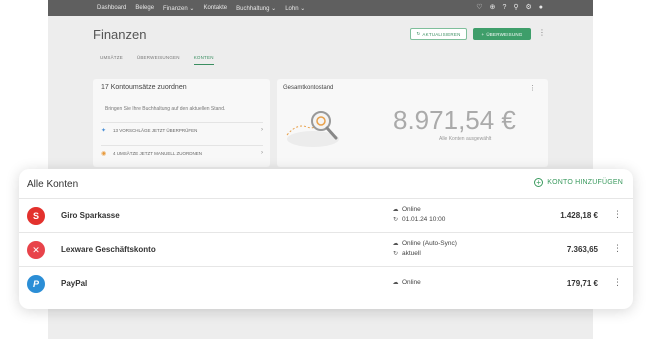 This screenshot has height=339, width=652. What do you see at coordinates (36, 284) in the screenshot?
I see `paypal-icon: P` at bounding box center [36, 284].